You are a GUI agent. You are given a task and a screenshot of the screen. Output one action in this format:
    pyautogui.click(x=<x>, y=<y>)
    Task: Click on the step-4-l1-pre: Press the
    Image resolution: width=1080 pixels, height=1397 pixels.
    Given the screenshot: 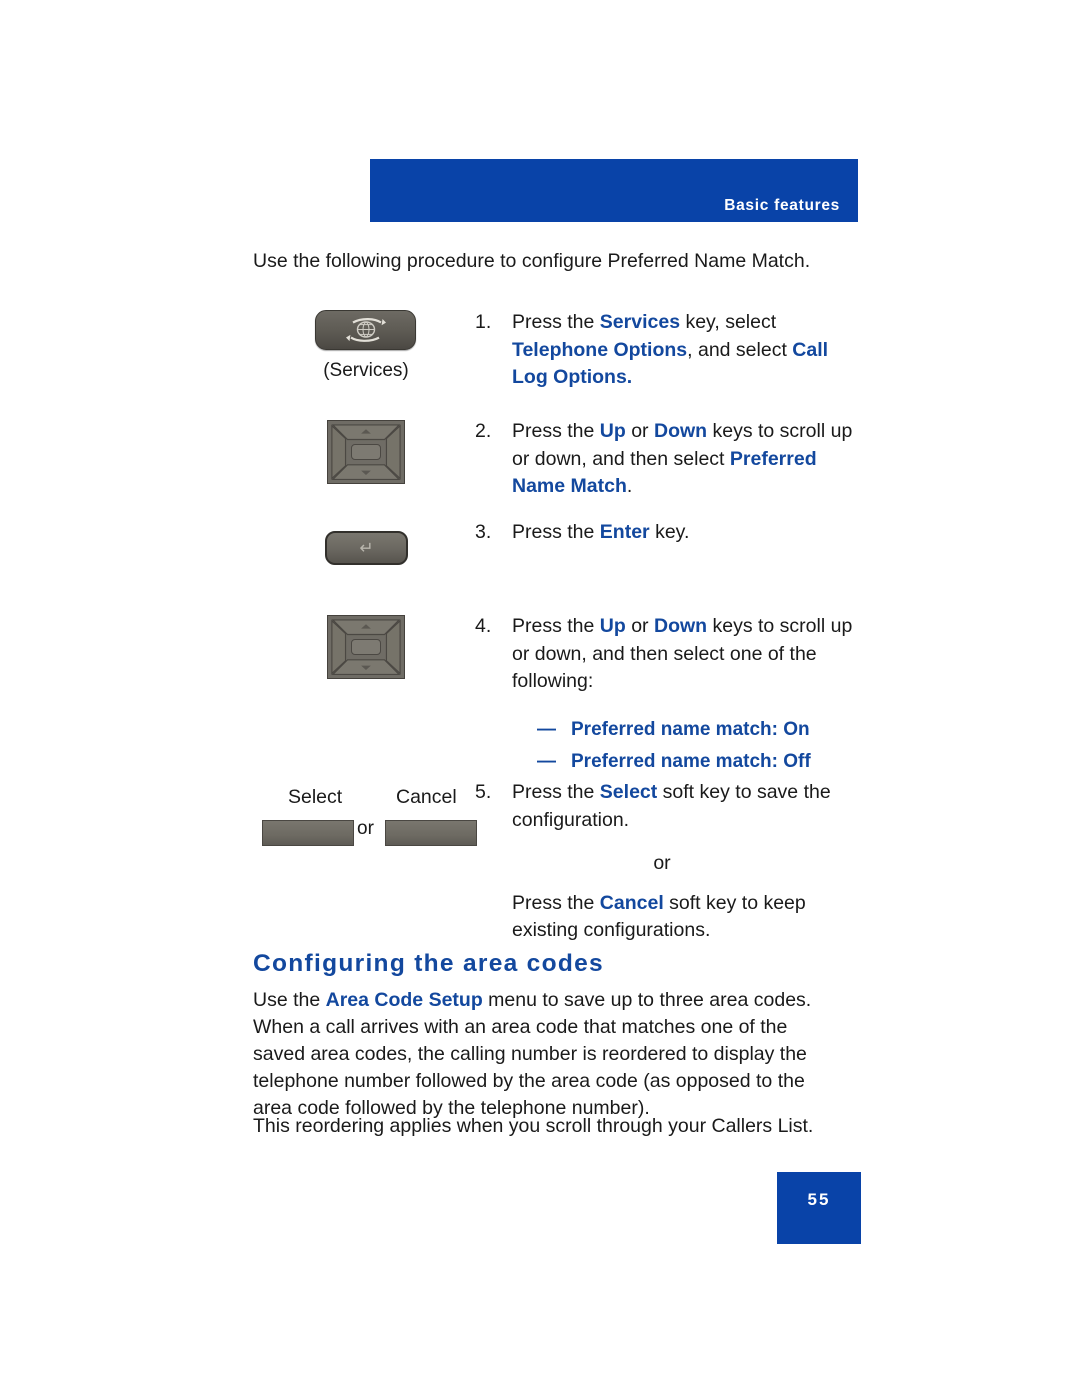 What is the action you would take?
    pyautogui.click(x=556, y=626)
    